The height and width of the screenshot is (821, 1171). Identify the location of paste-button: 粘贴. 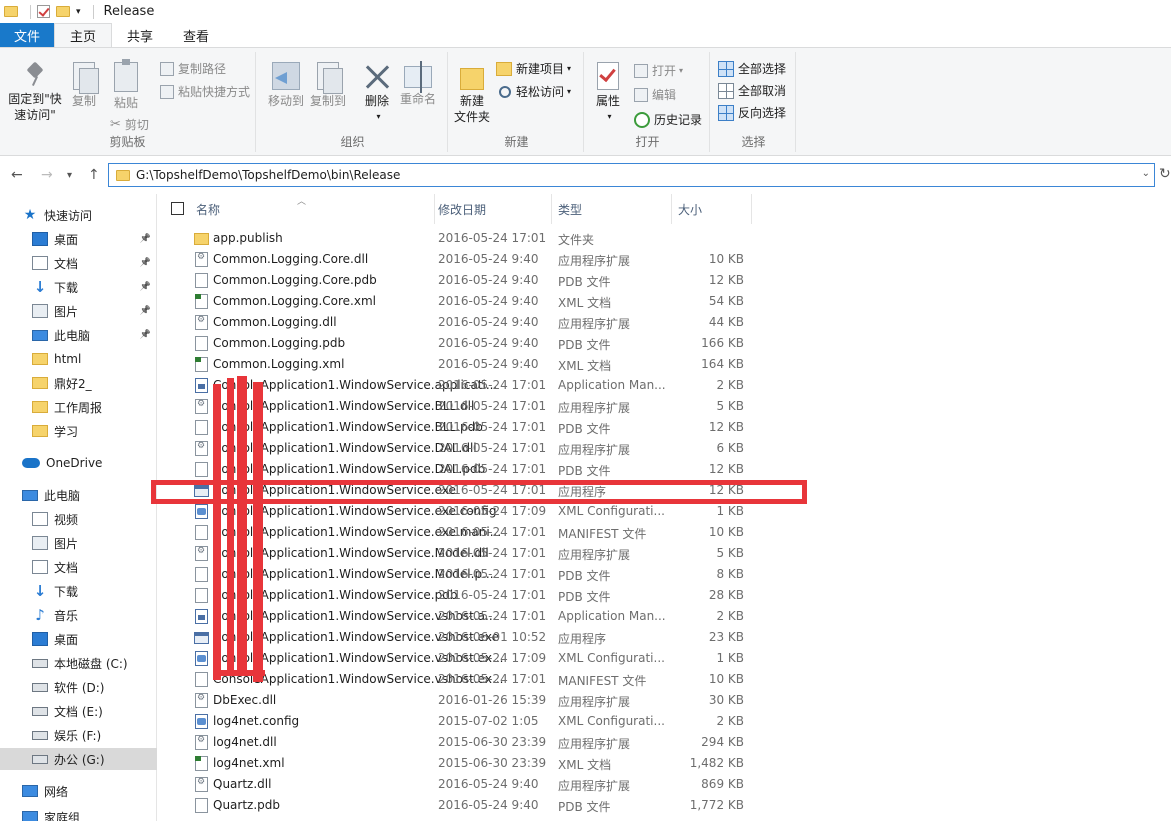
(126, 85).